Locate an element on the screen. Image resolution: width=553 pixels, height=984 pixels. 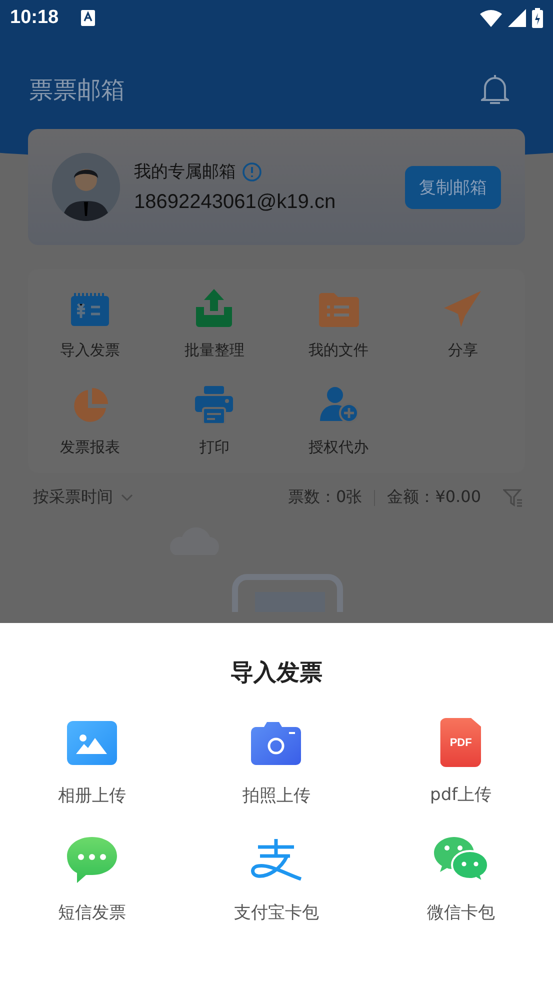
feature-label: 批量整理 is located at coordinates (214, 350).